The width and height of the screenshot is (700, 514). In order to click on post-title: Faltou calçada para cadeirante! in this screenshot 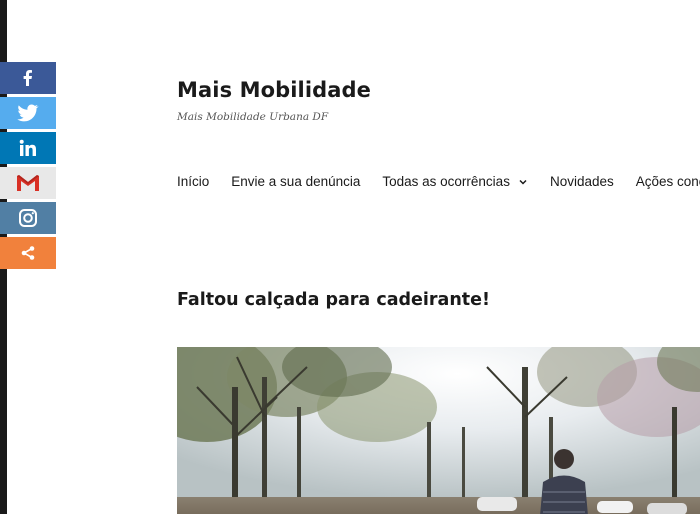, I will do `click(333, 300)`.